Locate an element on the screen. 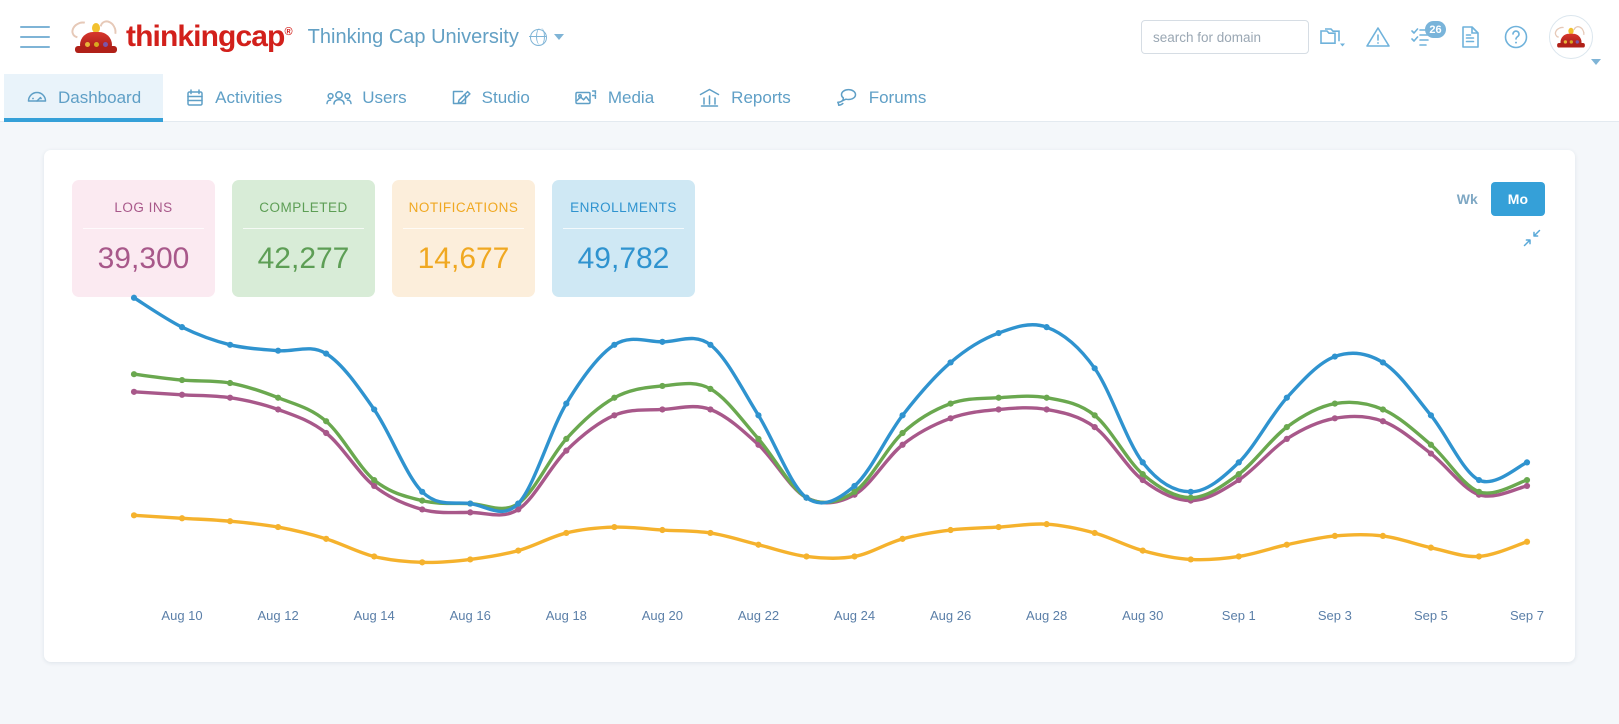 The image size is (1619, 724). search-input is located at coordinates (1225, 37).